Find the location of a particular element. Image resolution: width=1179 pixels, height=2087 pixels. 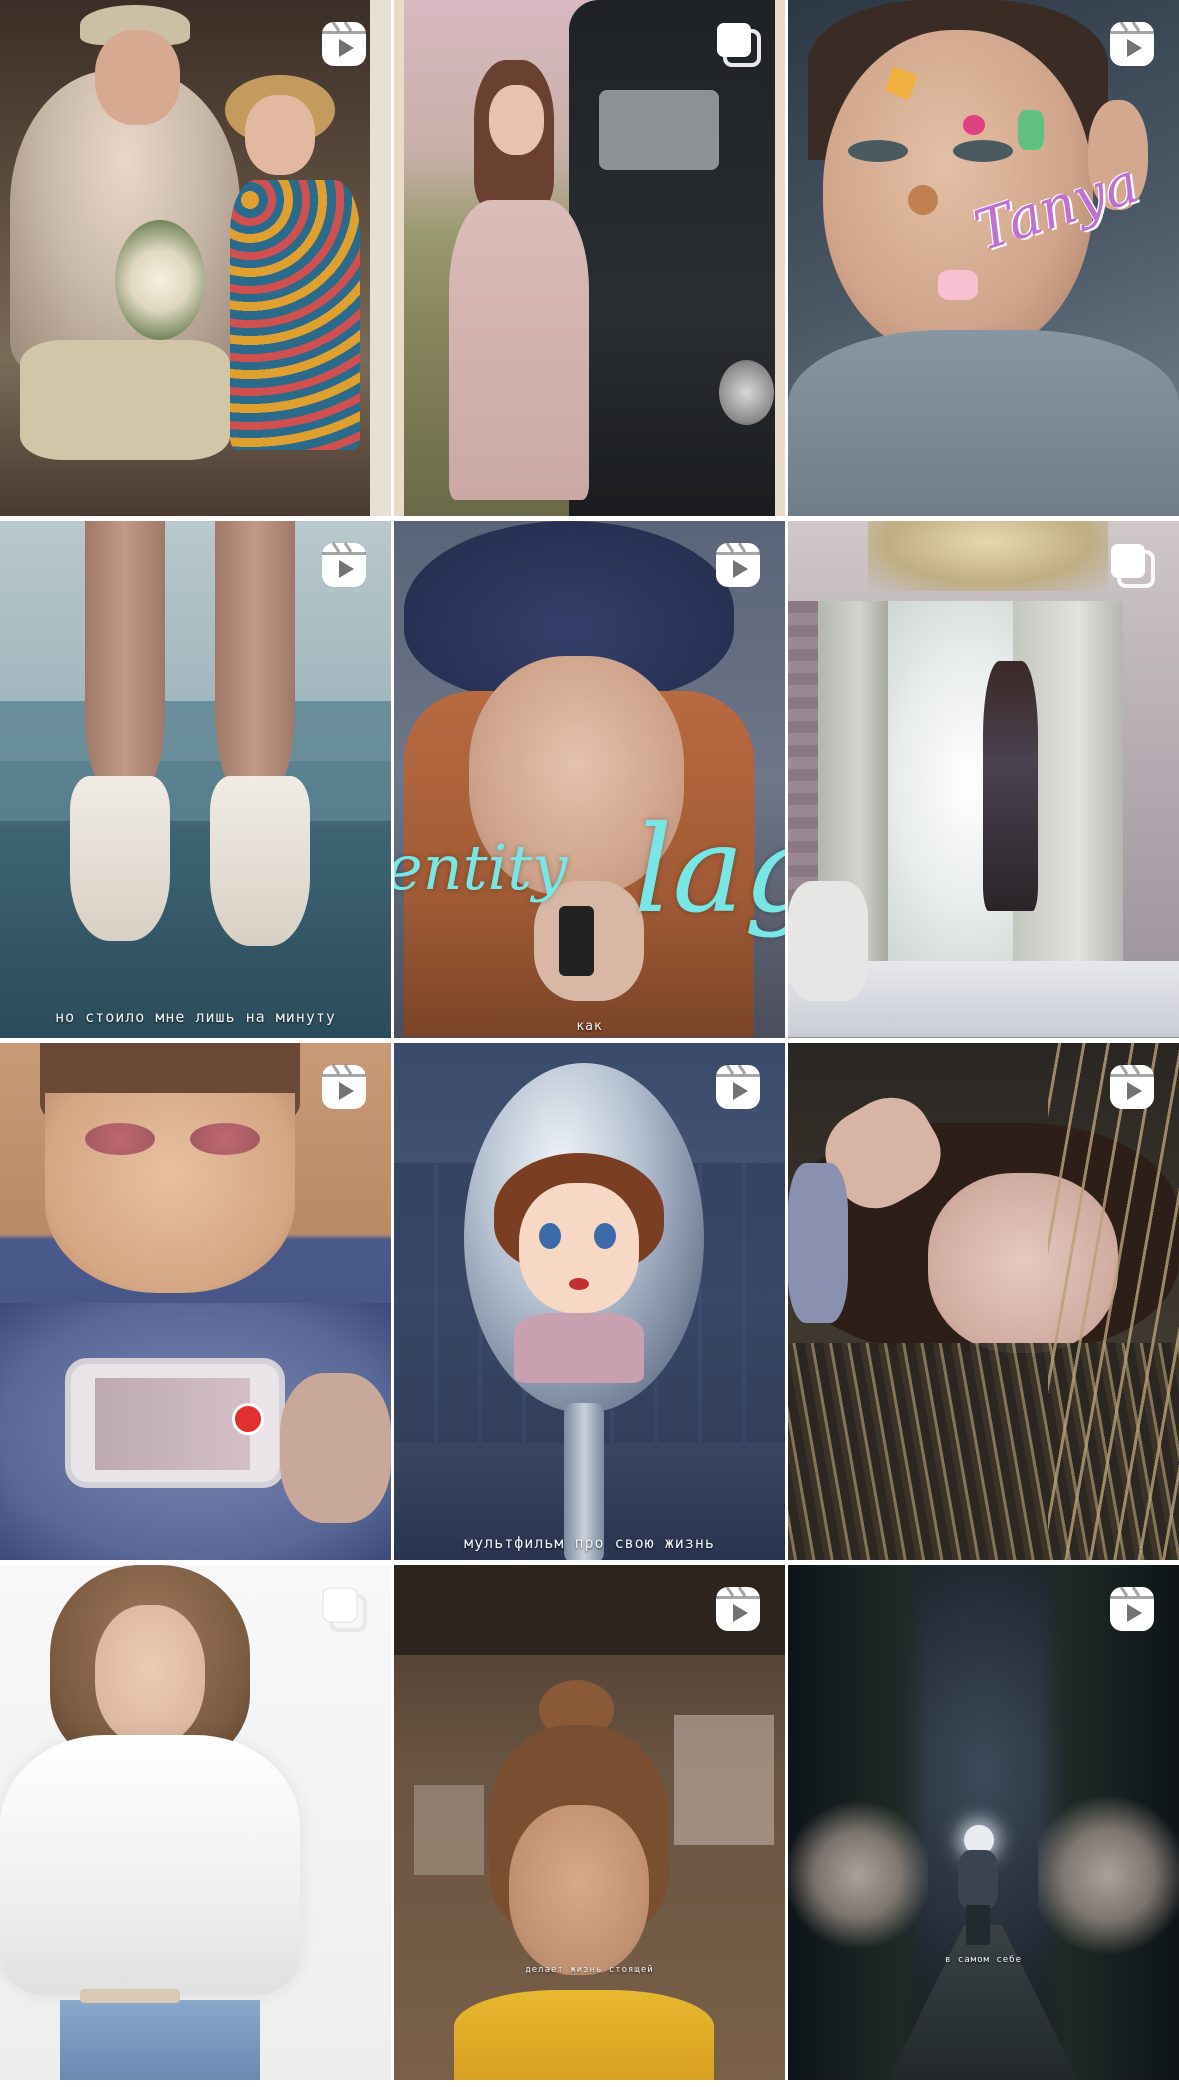

video-caption: как is located at coordinates (589, 1026).